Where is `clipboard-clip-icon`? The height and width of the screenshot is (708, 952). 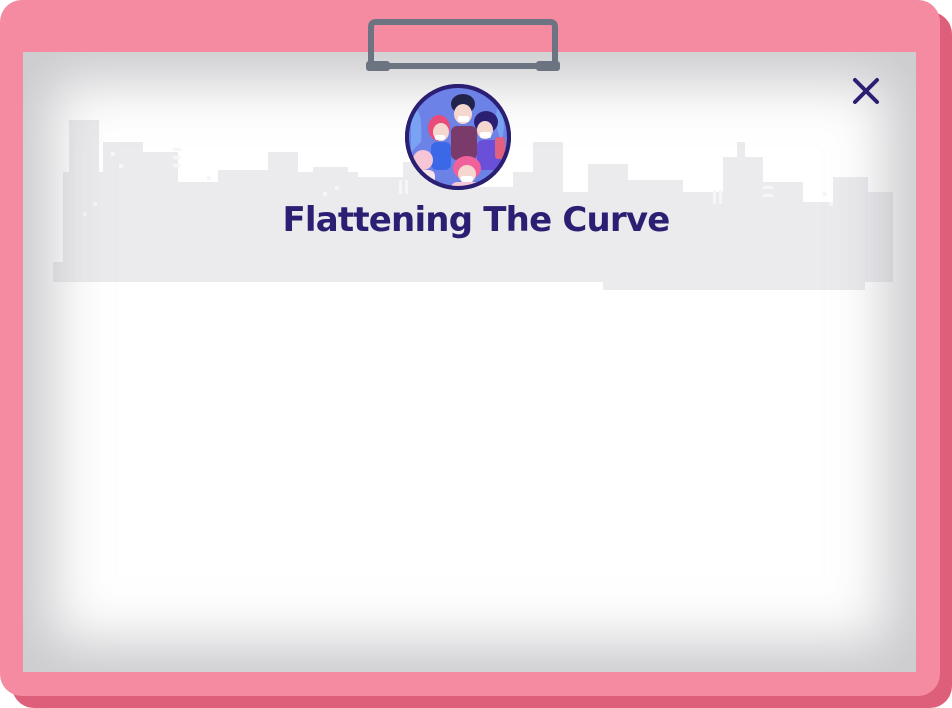 clipboard-clip-icon is located at coordinates (463, 45).